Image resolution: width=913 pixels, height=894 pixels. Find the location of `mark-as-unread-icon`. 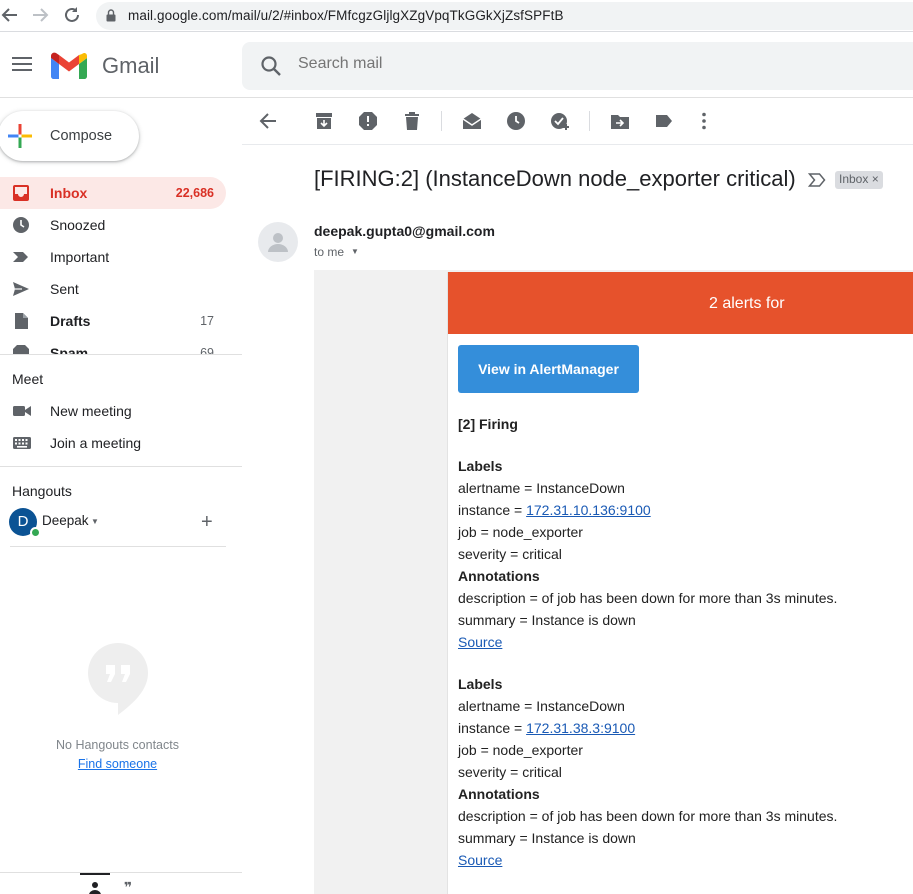

mark-as-unread-icon is located at coordinates (472, 121).